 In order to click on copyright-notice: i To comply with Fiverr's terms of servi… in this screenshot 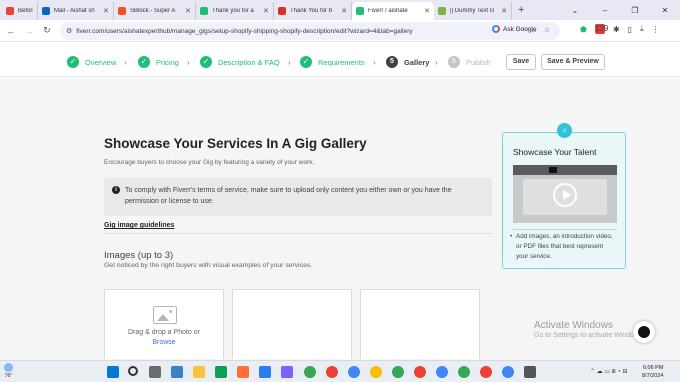, I will do `click(298, 197)`.